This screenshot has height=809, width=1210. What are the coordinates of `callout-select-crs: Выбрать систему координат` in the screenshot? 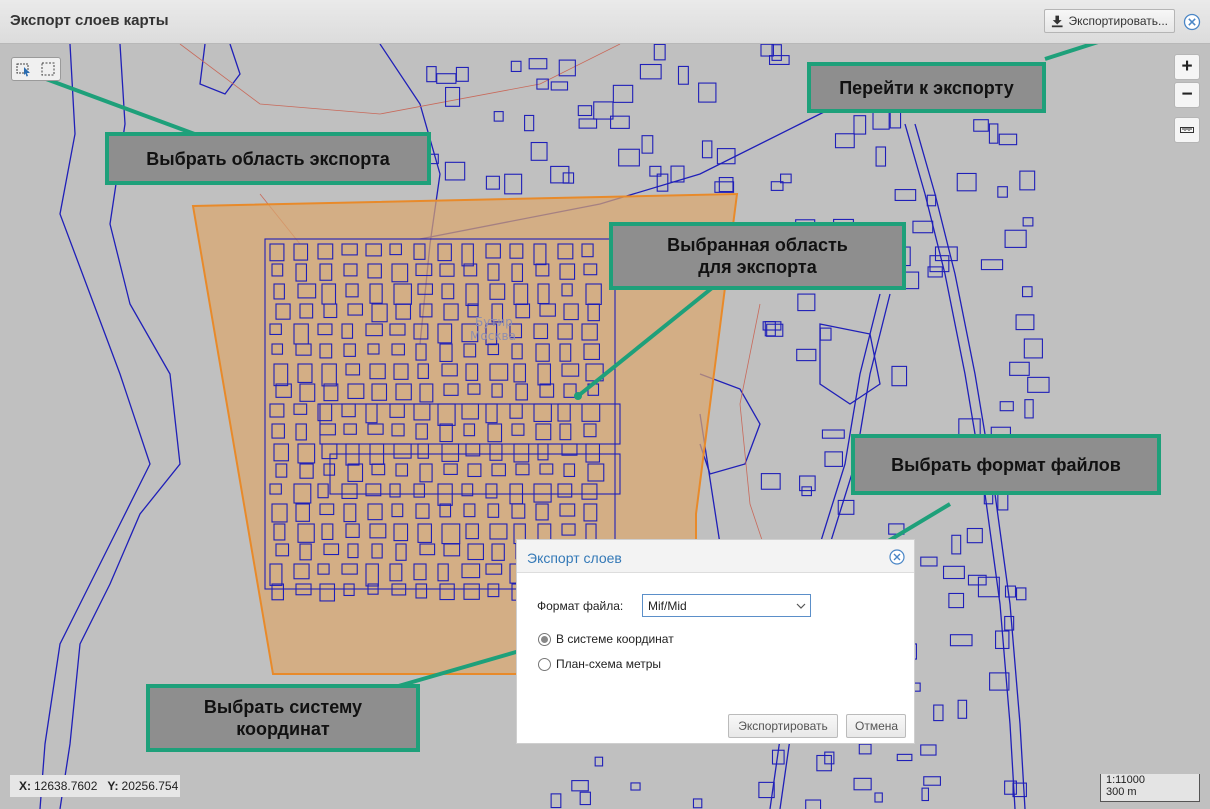 It's located at (283, 718).